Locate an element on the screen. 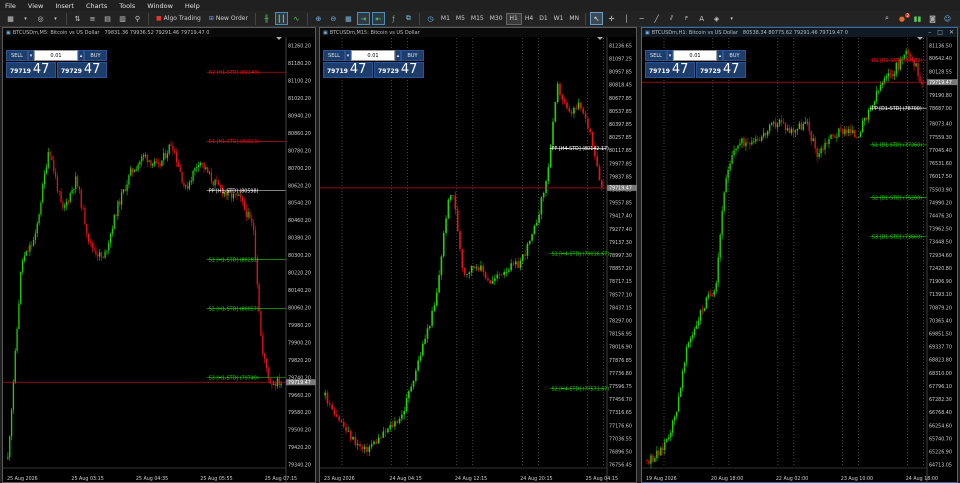  timeframe-m5: M5 is located at coordinates (460, 19).